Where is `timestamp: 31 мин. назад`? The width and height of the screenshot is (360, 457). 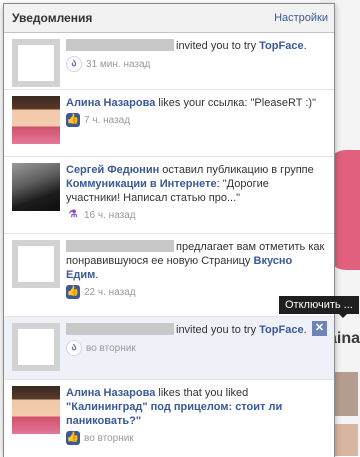 timestamp: 31 мин. назад is located at coordinates (118, 64).